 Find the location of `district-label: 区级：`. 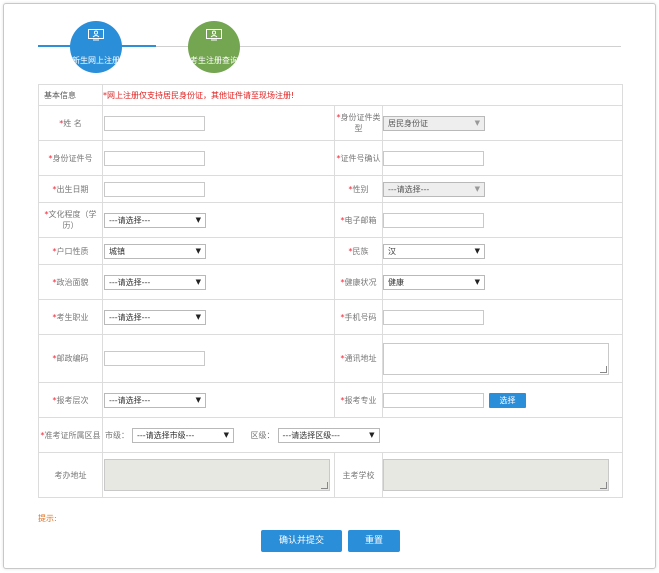

district-label: 区级： is located at coordinates (262, 435).